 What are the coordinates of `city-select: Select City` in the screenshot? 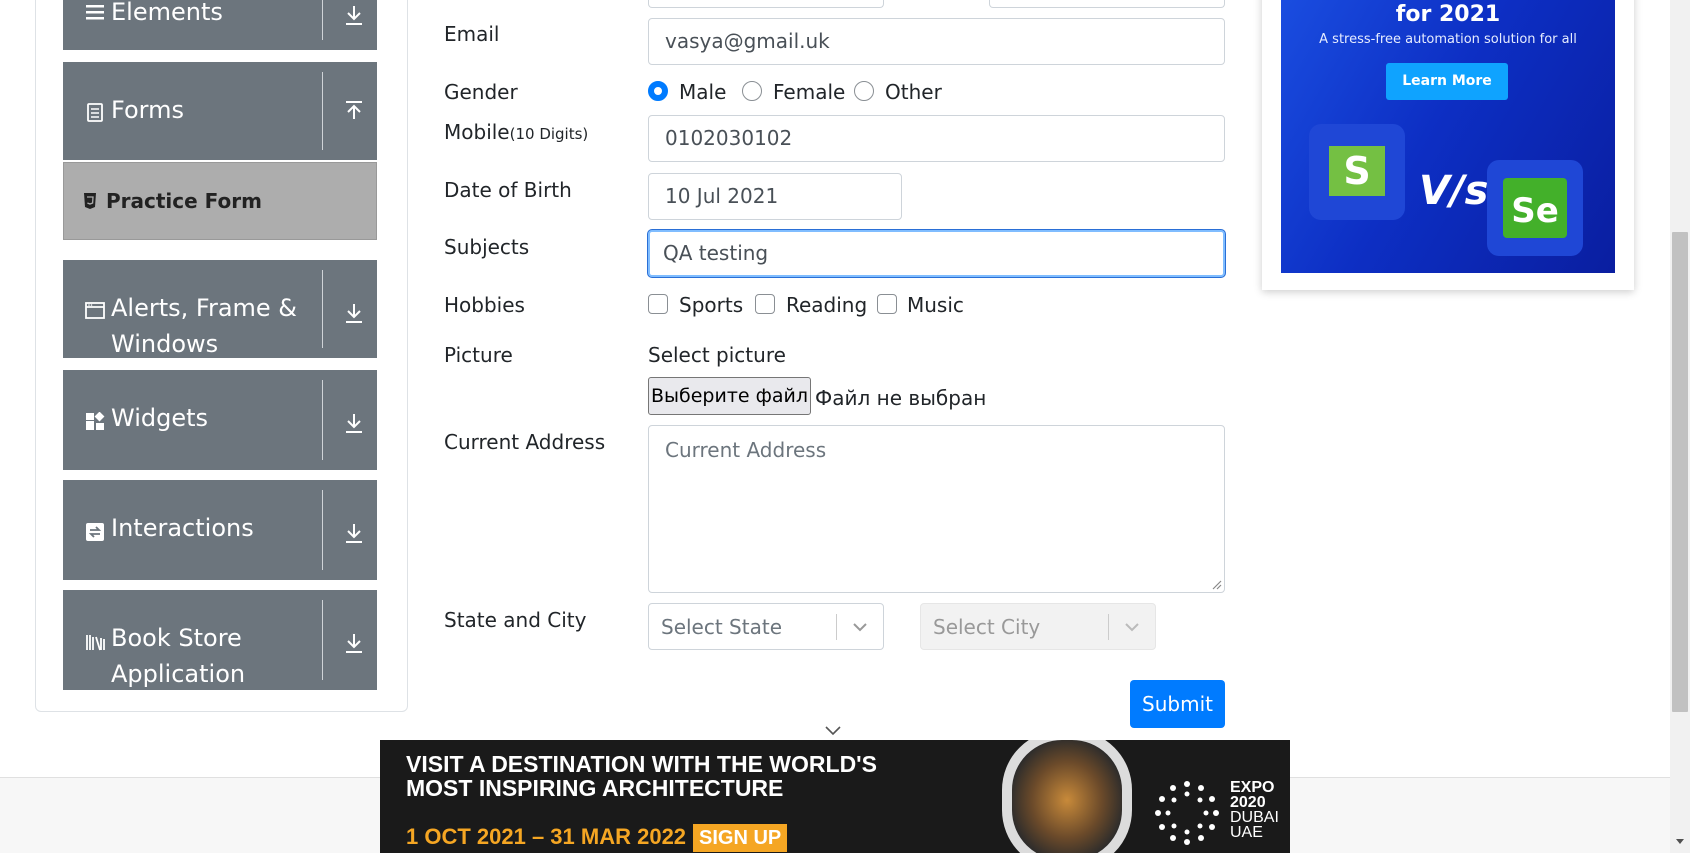 It's located at (1038, 626).